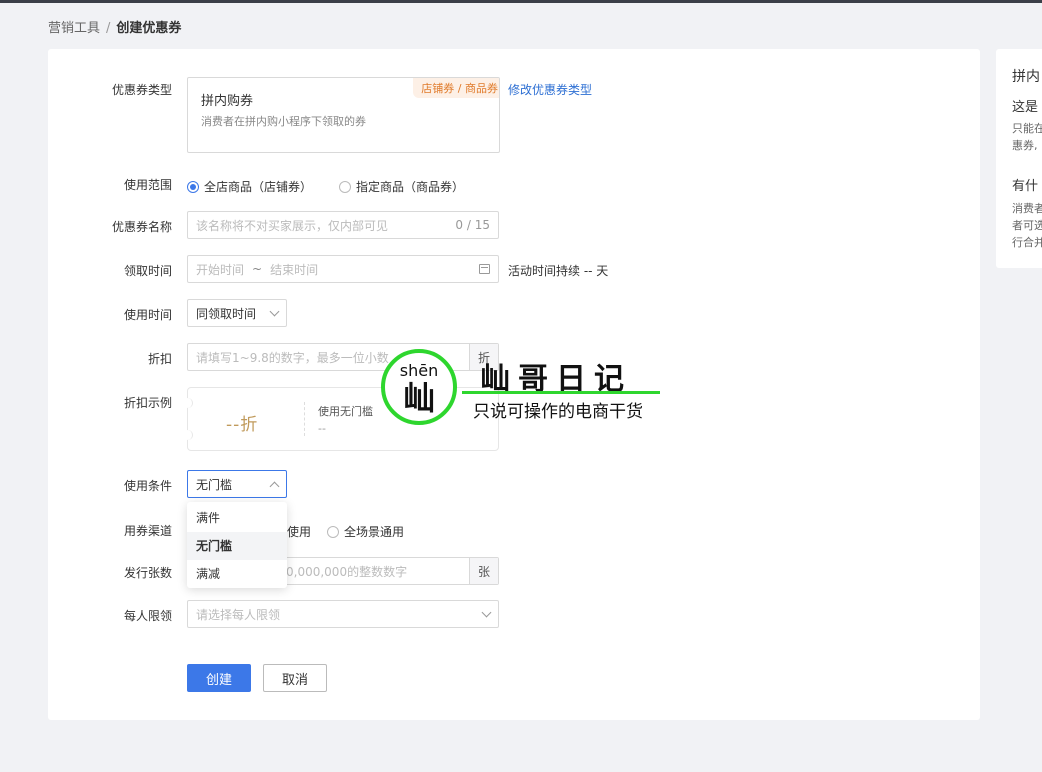 The image size is (1042, 772). Describe the element at coordinates (558, 412) in the screenshot. I see `watermark-subtitle: 只说可操作的电商干货` at that location.